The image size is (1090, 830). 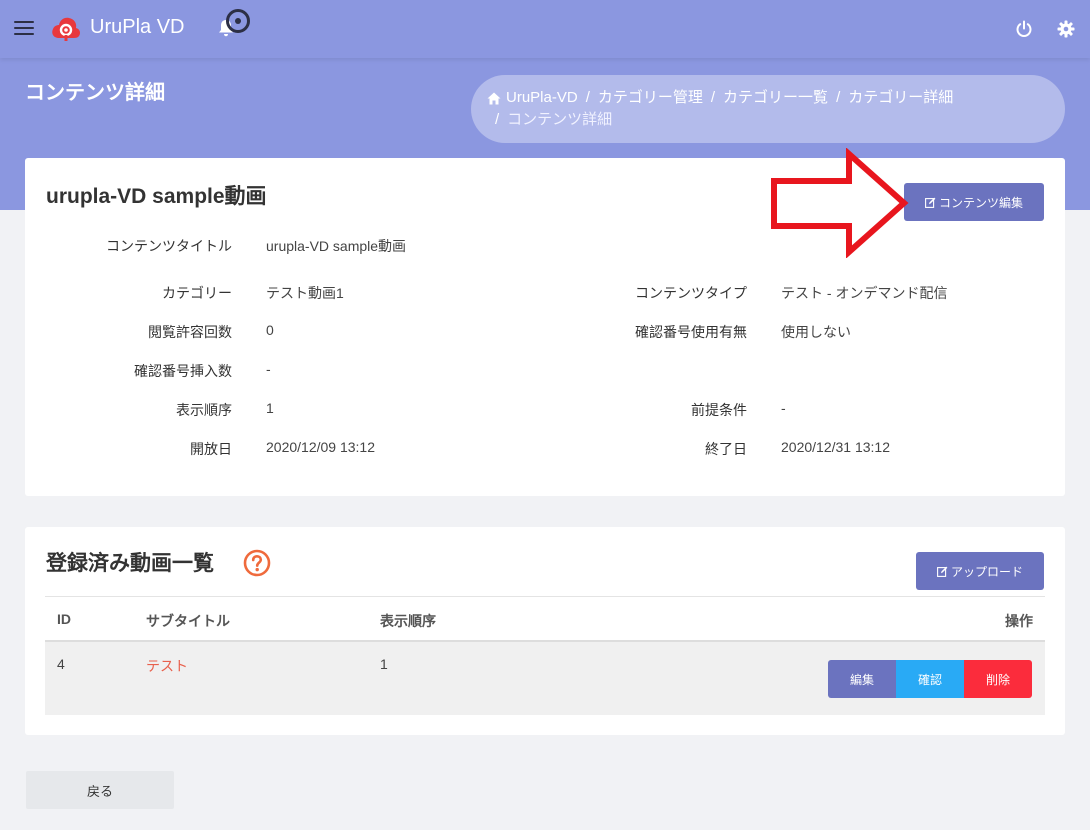 What do you see at coordinates (691, 293) in the screenshot?
I see `field-label-content-type: コンテンツタイプ` at bounding box center [691, 293].